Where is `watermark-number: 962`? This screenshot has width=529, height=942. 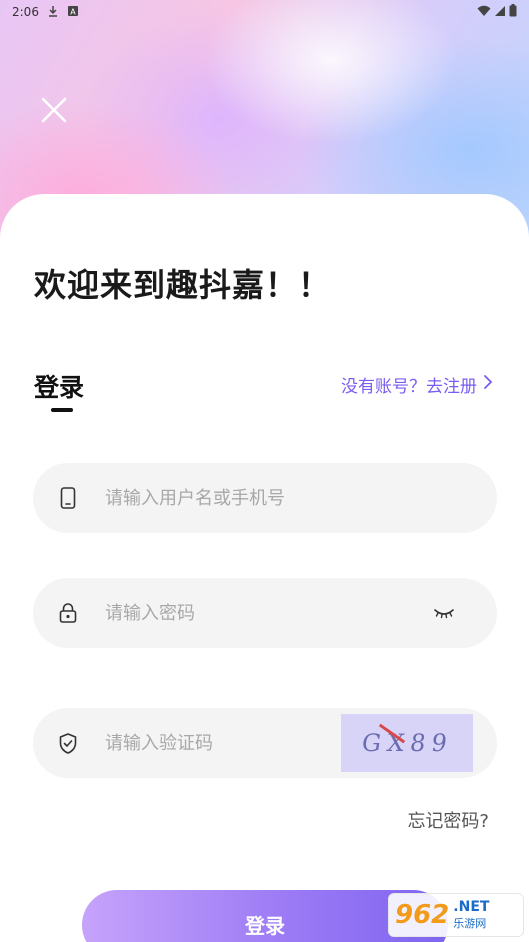 watermark-number: 962 is located at coordinates (422, 915).